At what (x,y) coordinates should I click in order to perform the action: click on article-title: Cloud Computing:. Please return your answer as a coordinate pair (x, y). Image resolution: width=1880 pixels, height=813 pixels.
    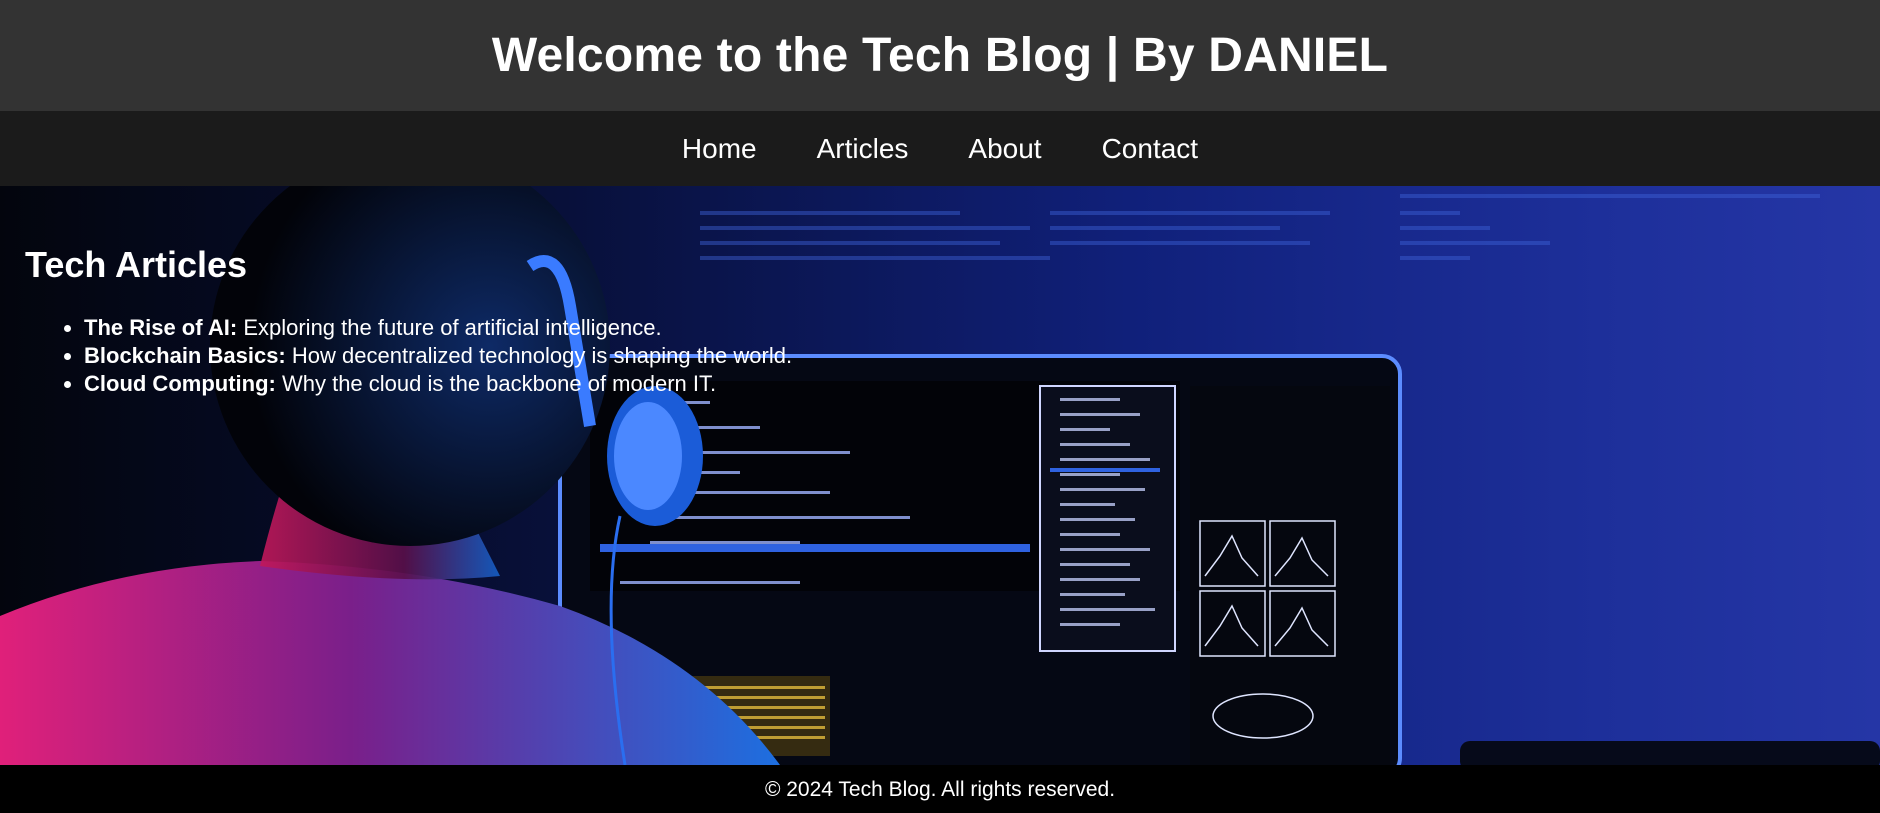
    Looking at the image, I should click on (180, 383).